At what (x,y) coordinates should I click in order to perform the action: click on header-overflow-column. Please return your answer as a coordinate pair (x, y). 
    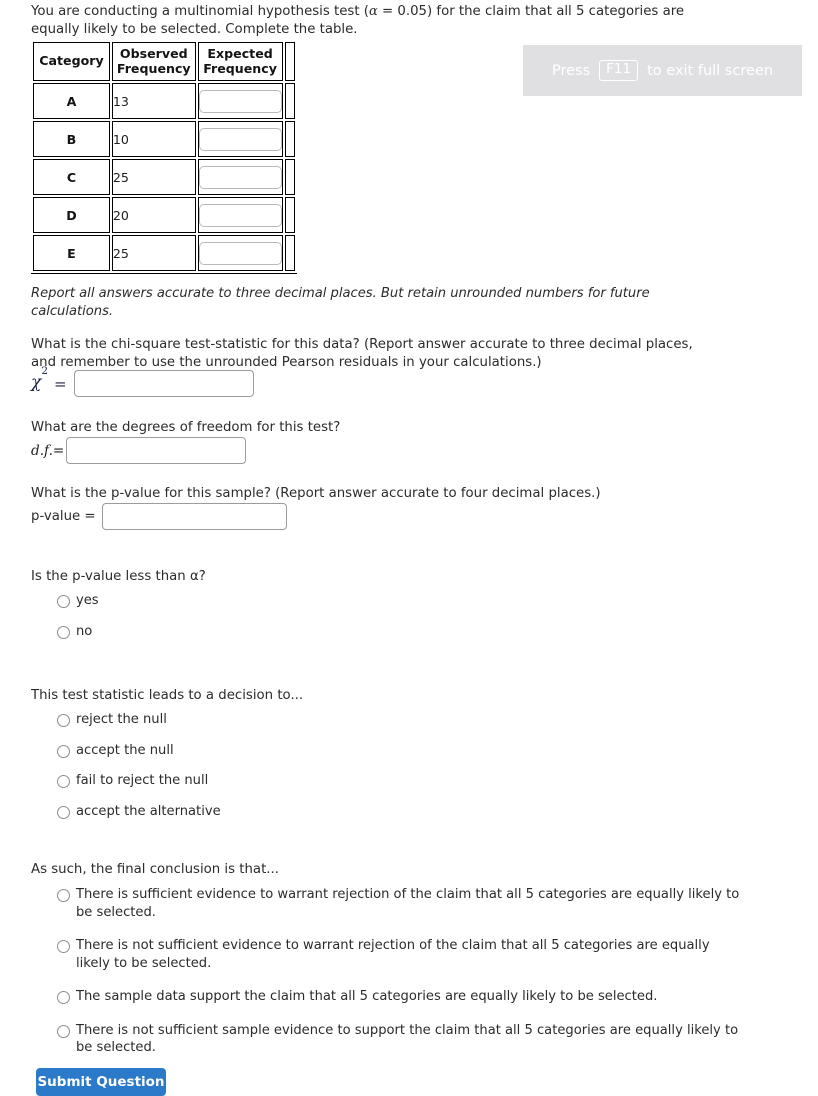
    Looking at the image, I should click on (289, 61).